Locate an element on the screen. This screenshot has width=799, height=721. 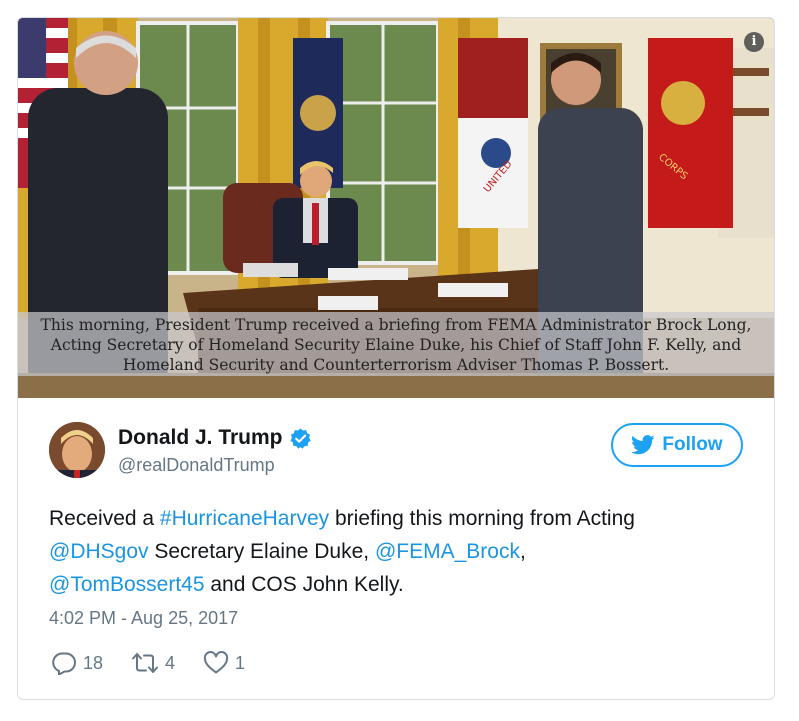
avatar is located at coordinates (77, 450).